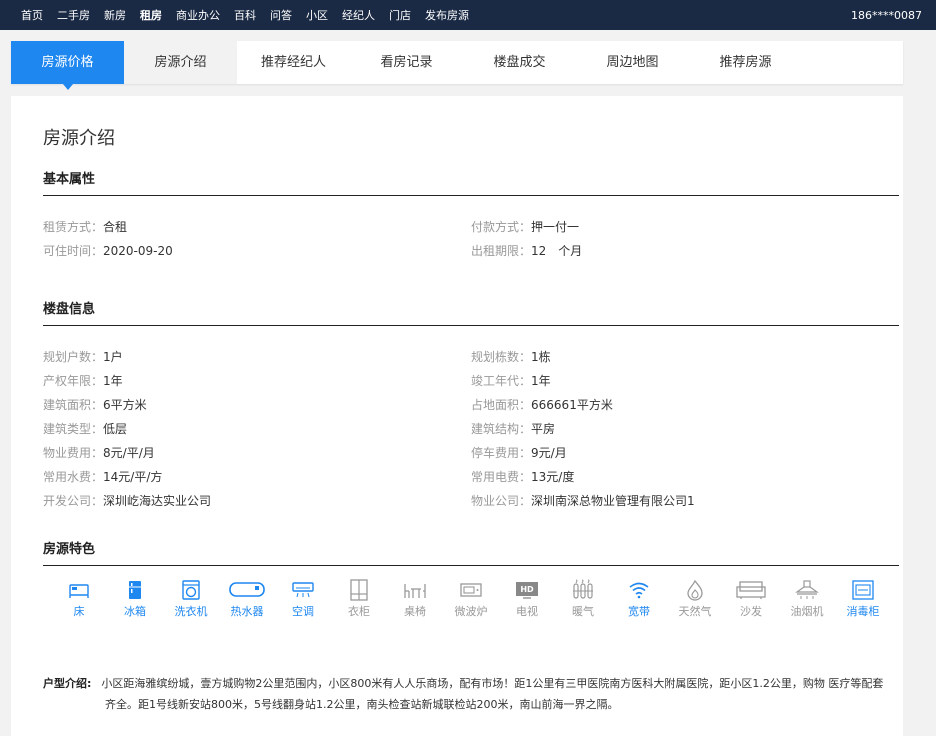 The width and height of the screenshot is (936, 736). Describe the element at coordinates (471, 552) in the screenshot. I see `section-features-title: 房源特色` at that location.